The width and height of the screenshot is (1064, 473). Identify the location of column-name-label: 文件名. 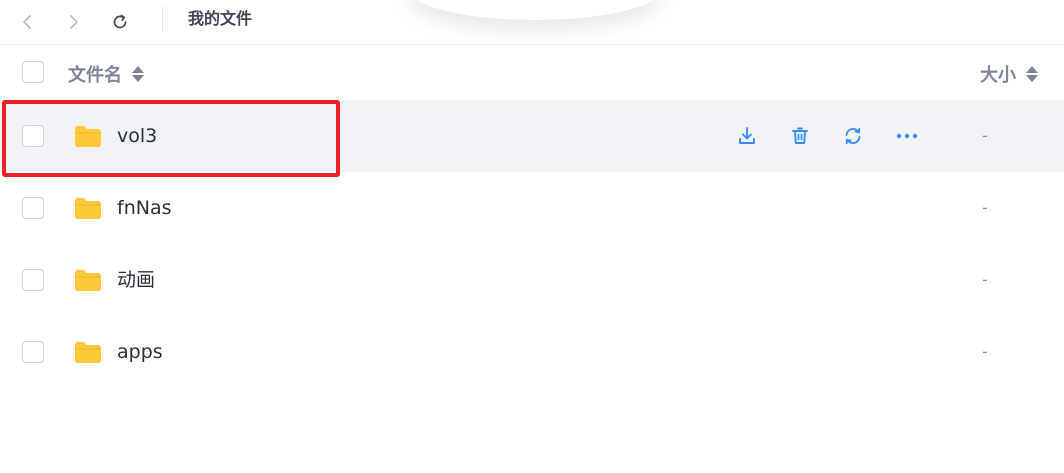
(95, 75).